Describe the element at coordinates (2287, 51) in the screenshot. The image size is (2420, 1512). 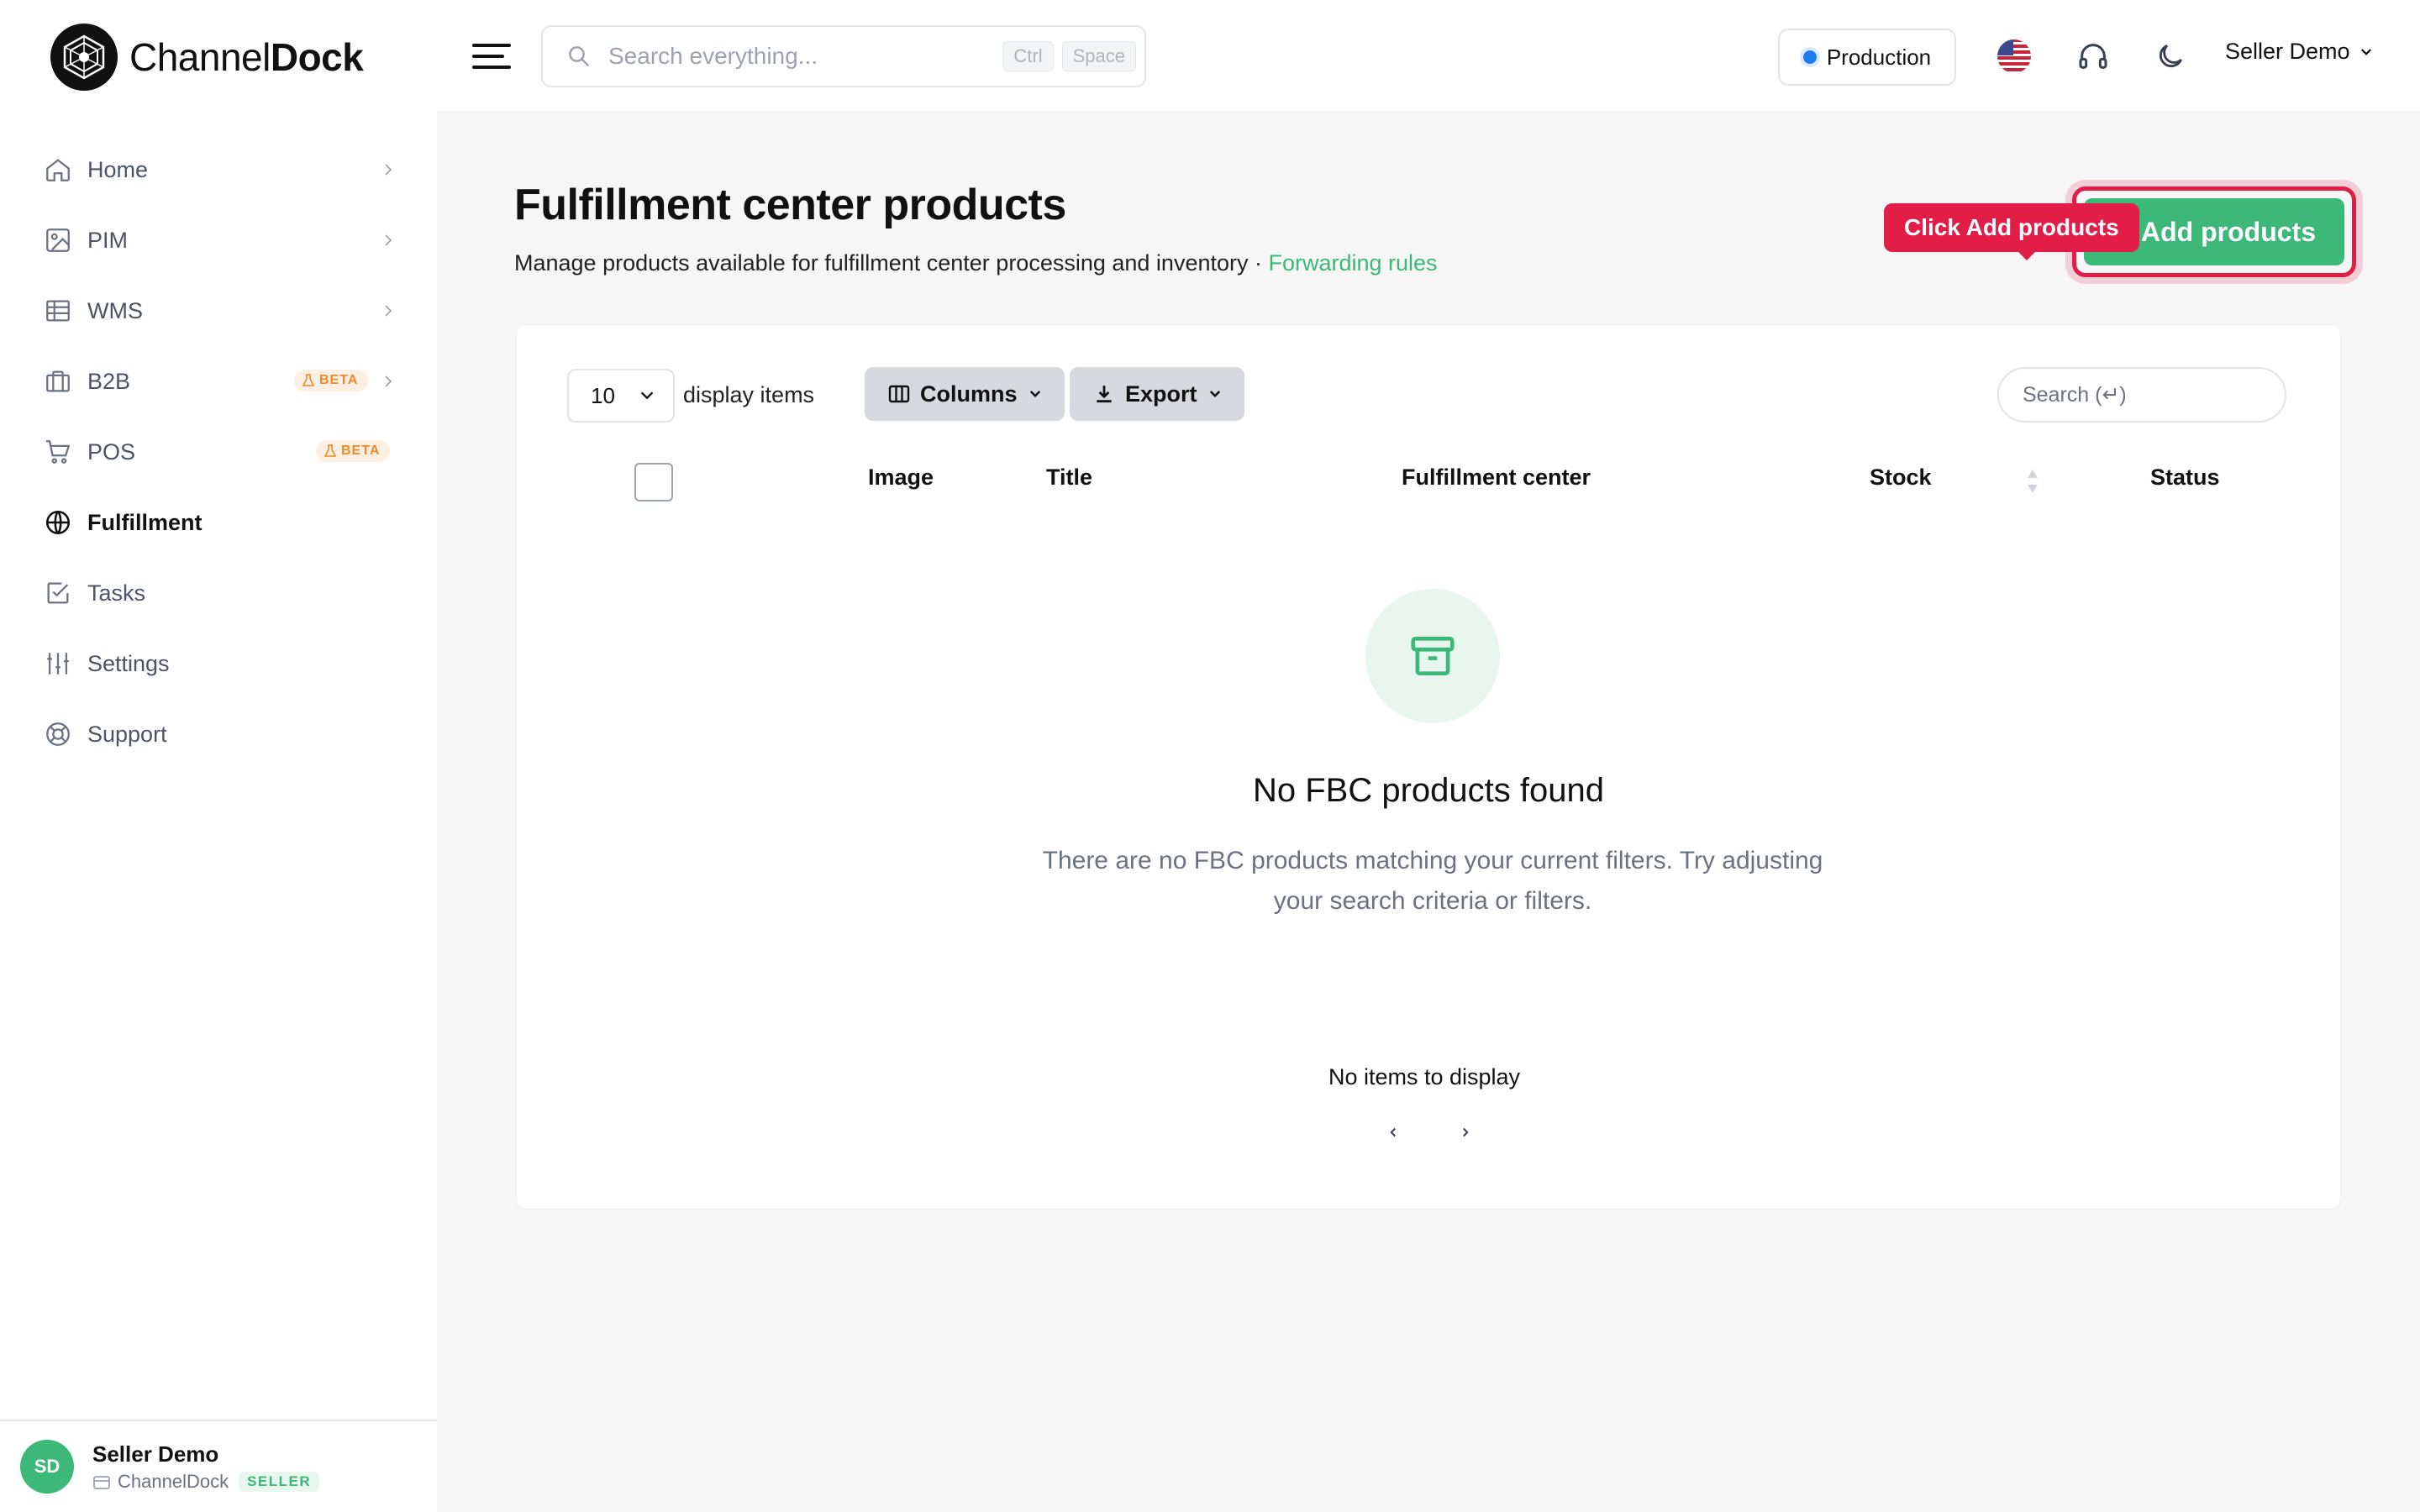
I see `user-menu-label: Seller Demo` at that location.